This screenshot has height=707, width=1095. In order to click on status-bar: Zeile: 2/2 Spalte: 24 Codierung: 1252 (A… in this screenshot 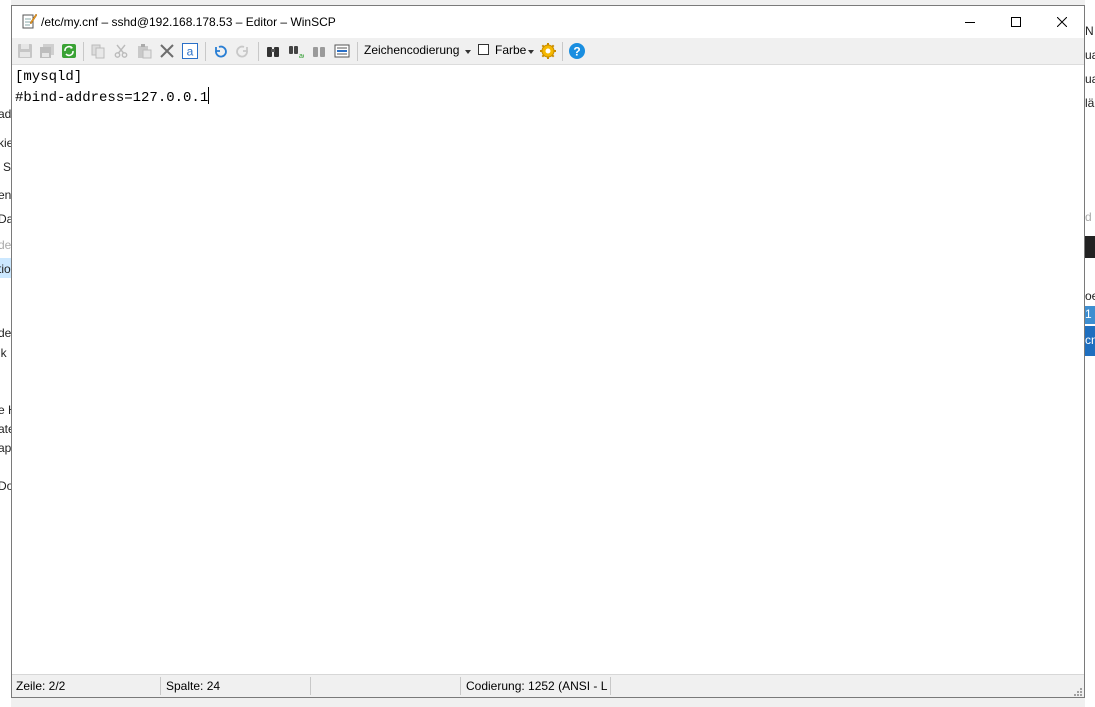, I will do `click(548, 685)`.